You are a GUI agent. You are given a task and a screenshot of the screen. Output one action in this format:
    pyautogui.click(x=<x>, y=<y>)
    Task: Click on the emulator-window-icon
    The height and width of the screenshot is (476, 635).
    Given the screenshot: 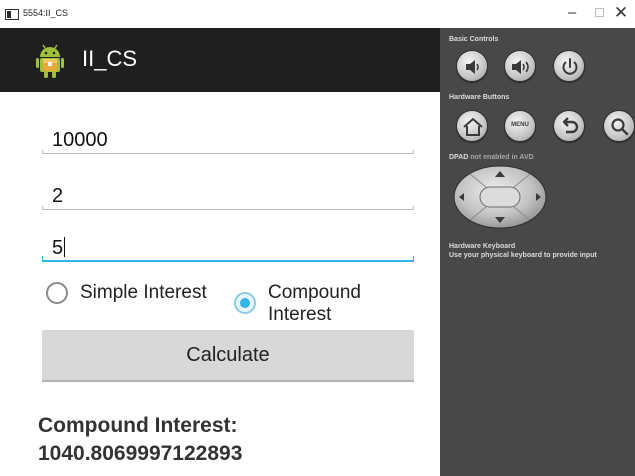 What is the action you would take?
    pyautogui.click(x=12, y=14)
    